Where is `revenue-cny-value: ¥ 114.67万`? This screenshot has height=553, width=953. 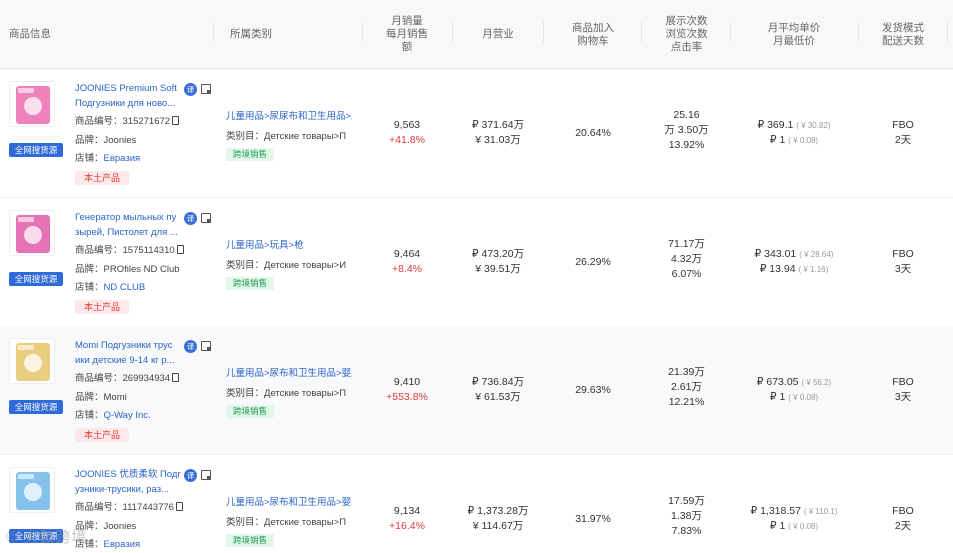 revenue-cny-value: ¥ 114.67万 is located at coordinates (498, 526).